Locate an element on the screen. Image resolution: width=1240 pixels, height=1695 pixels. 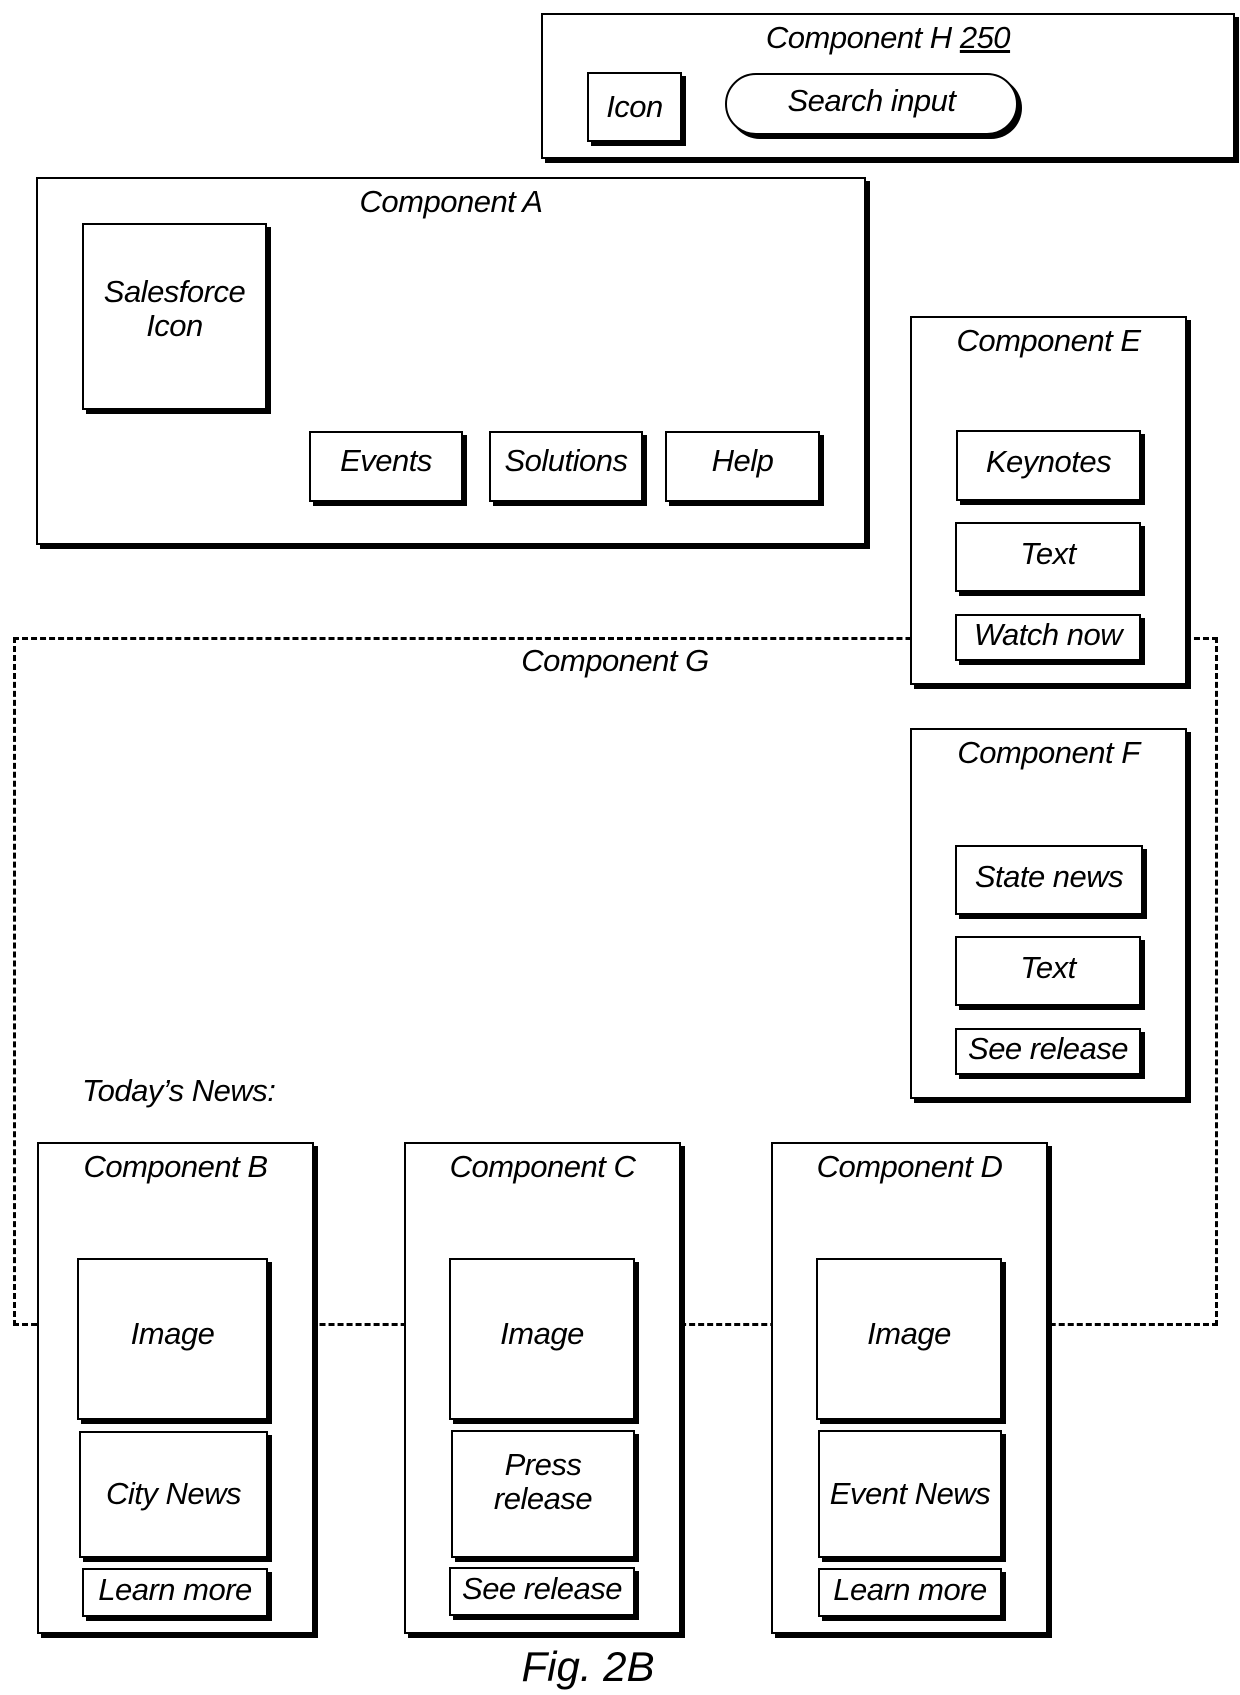
salesforce-logo: Salesforce Icon is located at coordinates (174, 316).